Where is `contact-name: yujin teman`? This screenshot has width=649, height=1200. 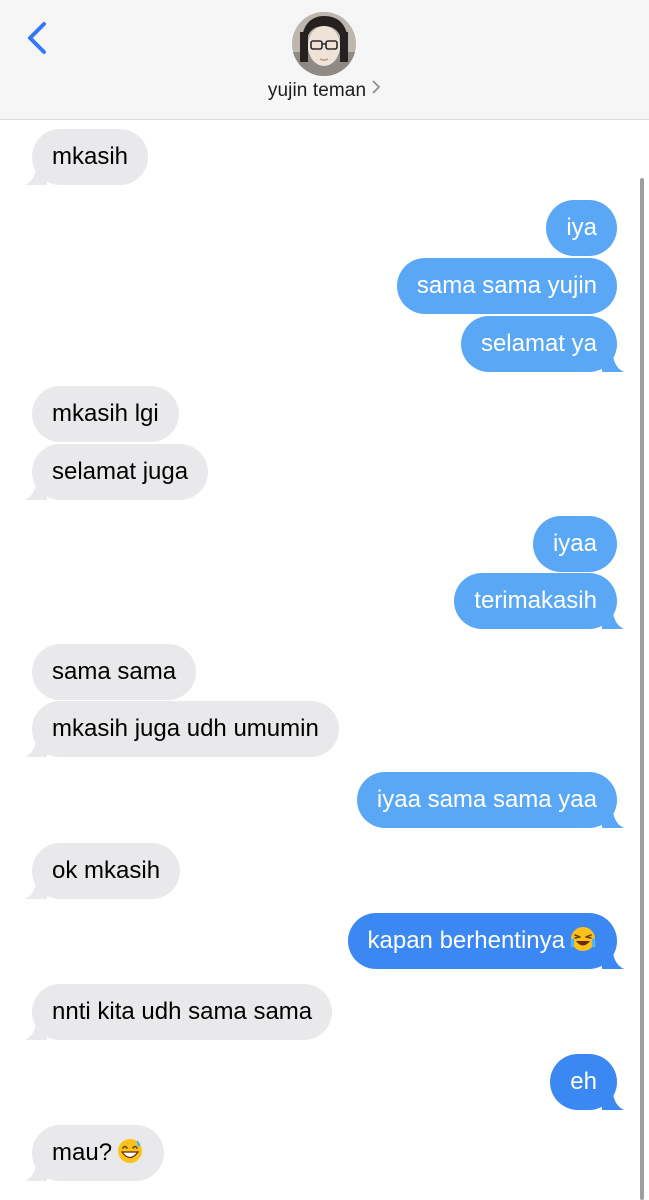
contact-name: yujin teman is located at coordinates (317, 90).